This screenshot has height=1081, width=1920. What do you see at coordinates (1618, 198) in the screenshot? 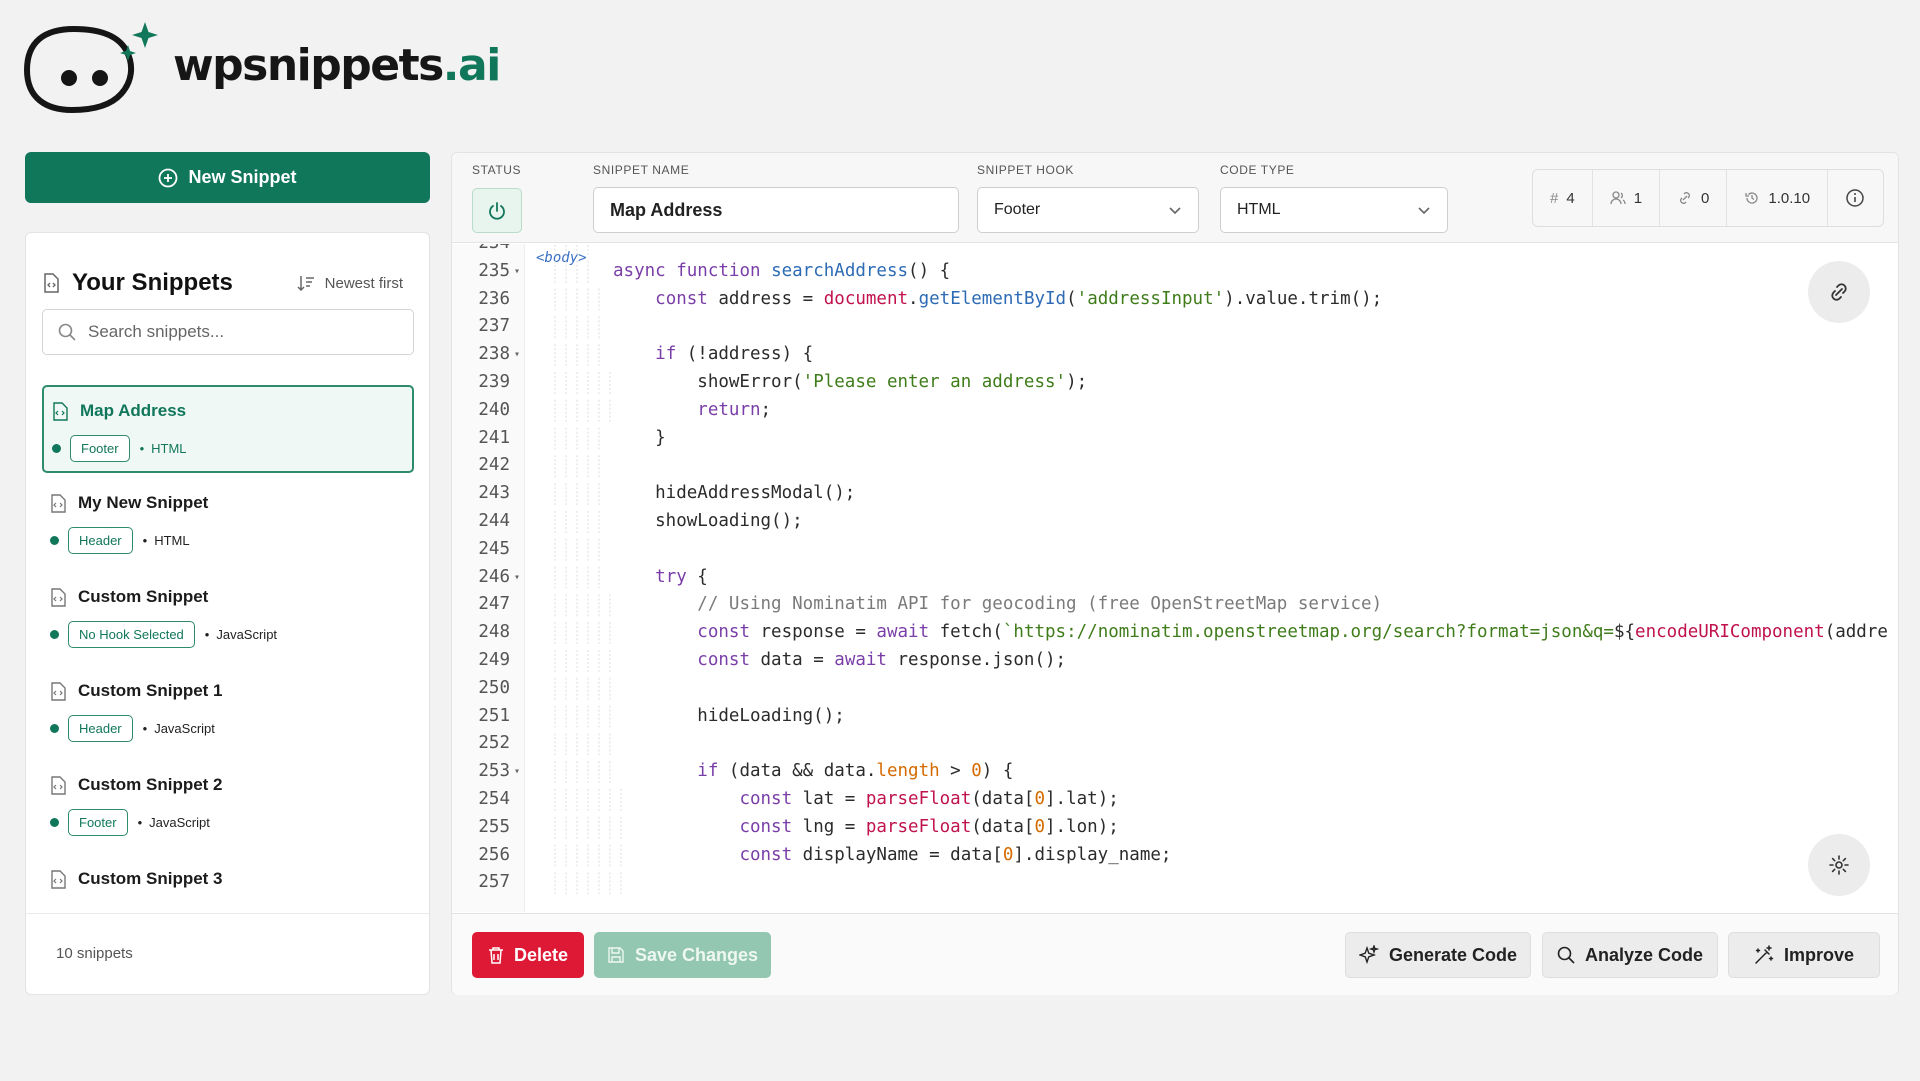
I see `users-icon` at bounding box center [1618, 198].